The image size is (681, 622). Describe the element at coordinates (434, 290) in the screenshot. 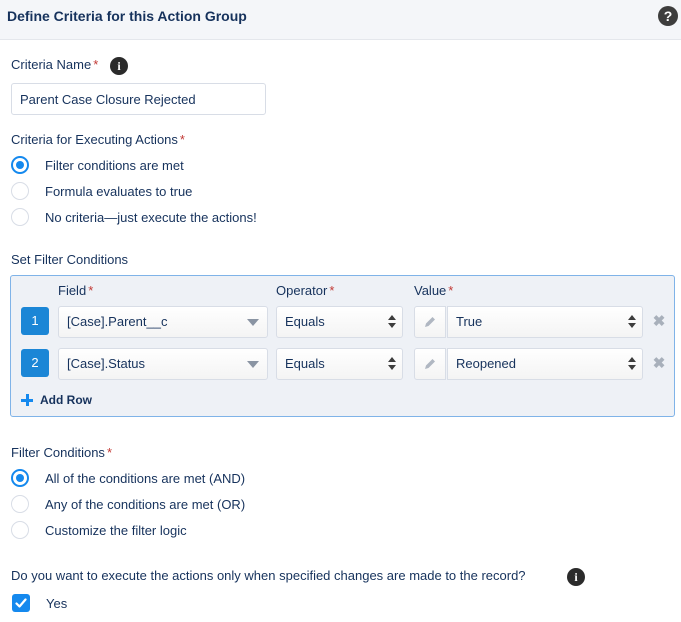

I see `value-column-header: Value *` at that location.